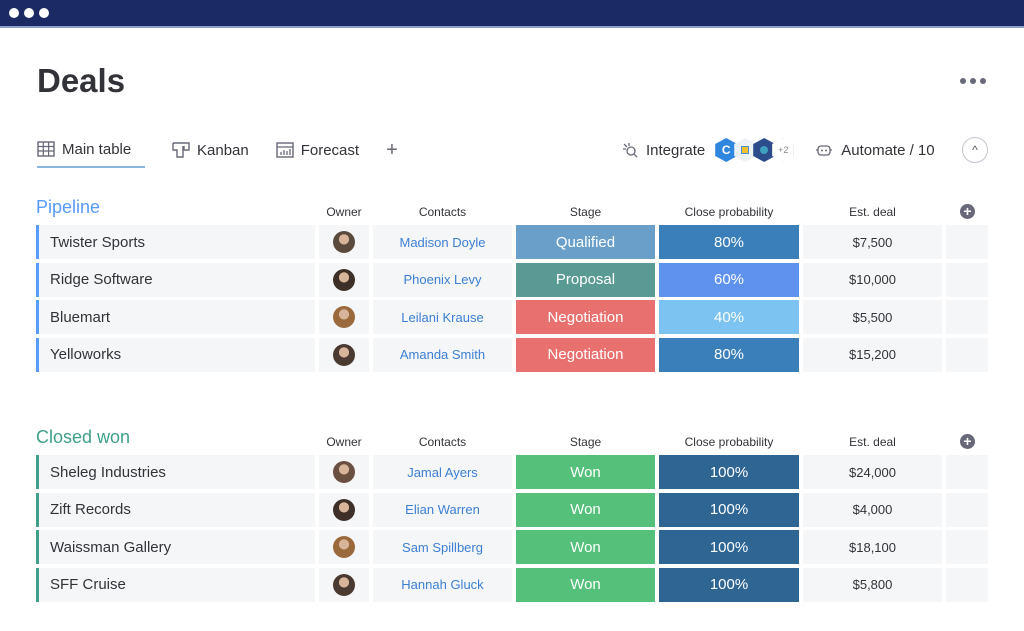 Image resolution: width=1024 pixels, height=631 pixels. I want to click on item-name: SFF Cruise, so click(175, 584).